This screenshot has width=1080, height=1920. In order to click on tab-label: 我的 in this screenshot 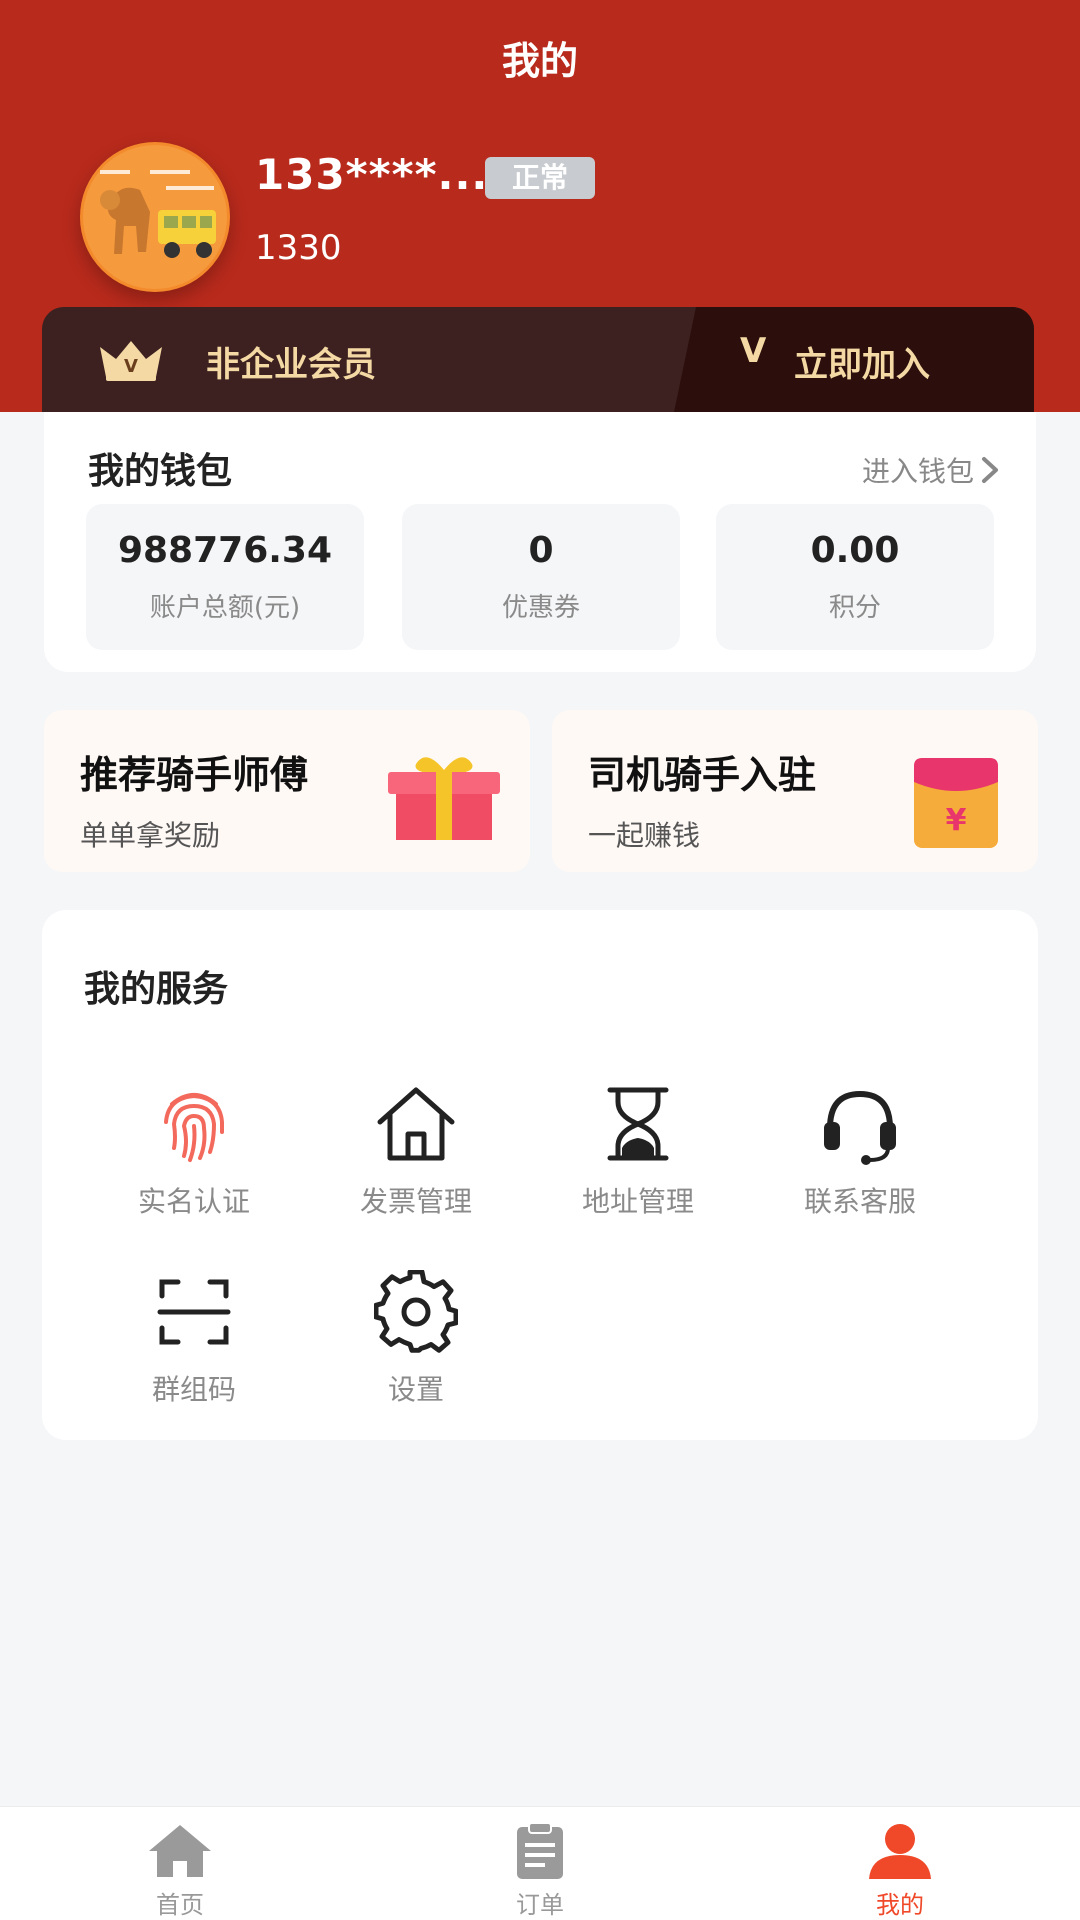, I will do `click(900, 1905)`.